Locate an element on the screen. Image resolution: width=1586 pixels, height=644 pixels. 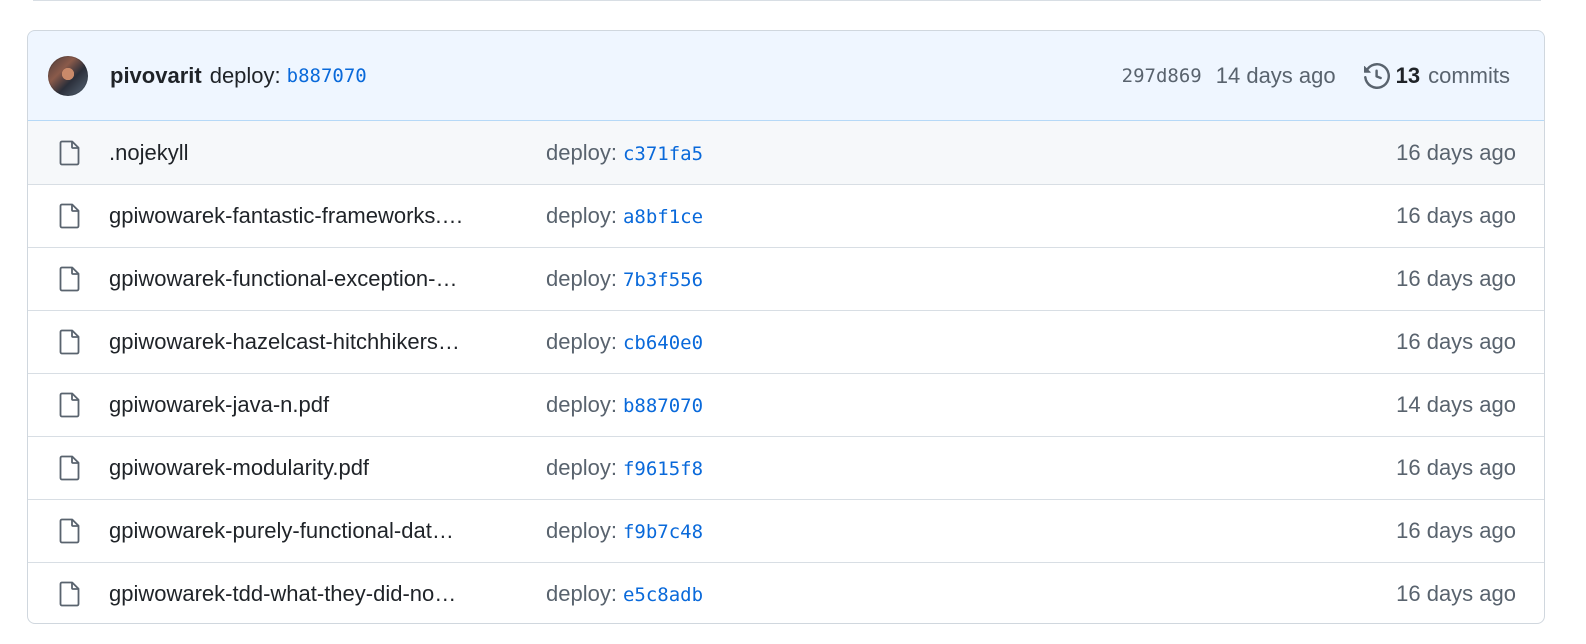
file-commit-message: deploy: cb640e0 is located at coordinates (624, 342).